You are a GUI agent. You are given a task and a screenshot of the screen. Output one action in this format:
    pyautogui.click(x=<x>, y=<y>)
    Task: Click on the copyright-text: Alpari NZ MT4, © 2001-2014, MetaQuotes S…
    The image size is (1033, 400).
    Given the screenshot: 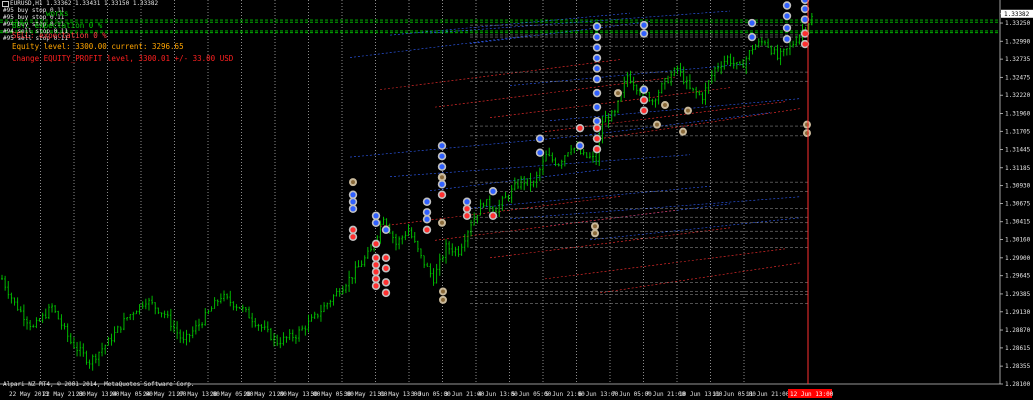 What is the action you would take?
    pyautogui.click(x=99, y=384)
    